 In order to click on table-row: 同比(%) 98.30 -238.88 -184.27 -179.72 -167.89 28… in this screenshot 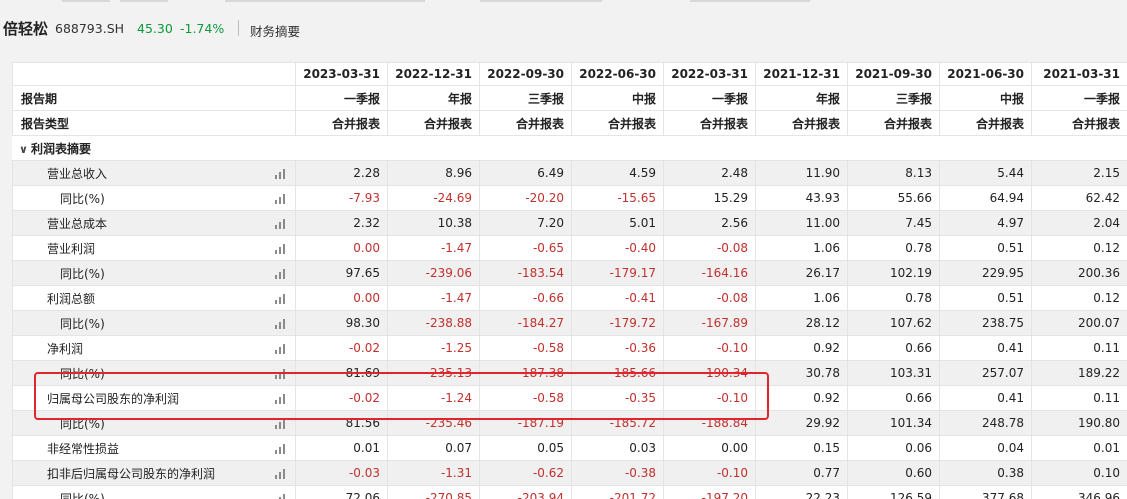, I will do `click(569, 323)`.